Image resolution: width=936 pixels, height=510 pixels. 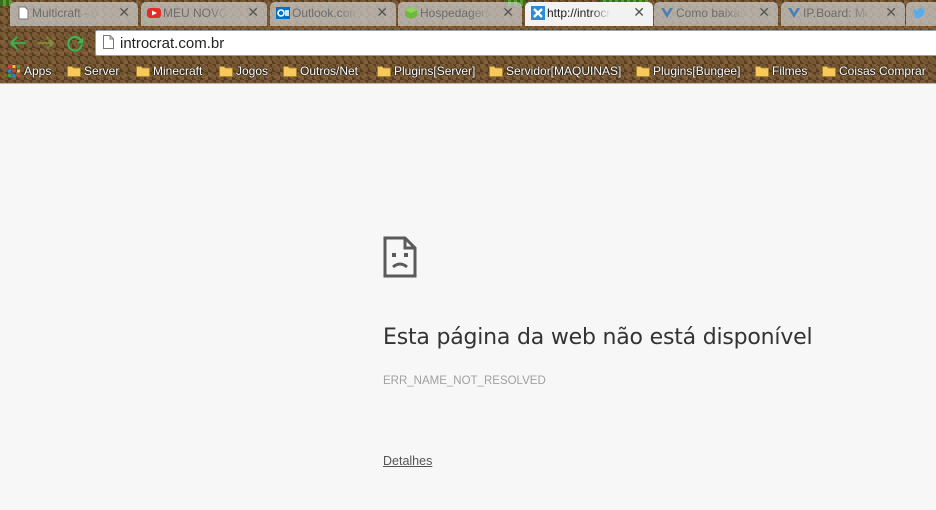 What do you see at coordinates (14, 71) in the screenshot?
I see `apps-grid-icon` at bounding box center [14, 71].